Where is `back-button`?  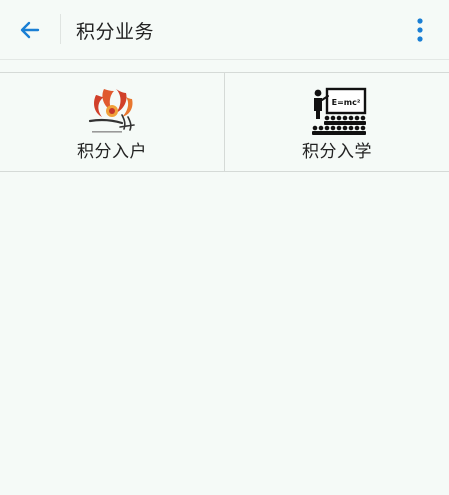 back-button is located at coordinates (30, 30).